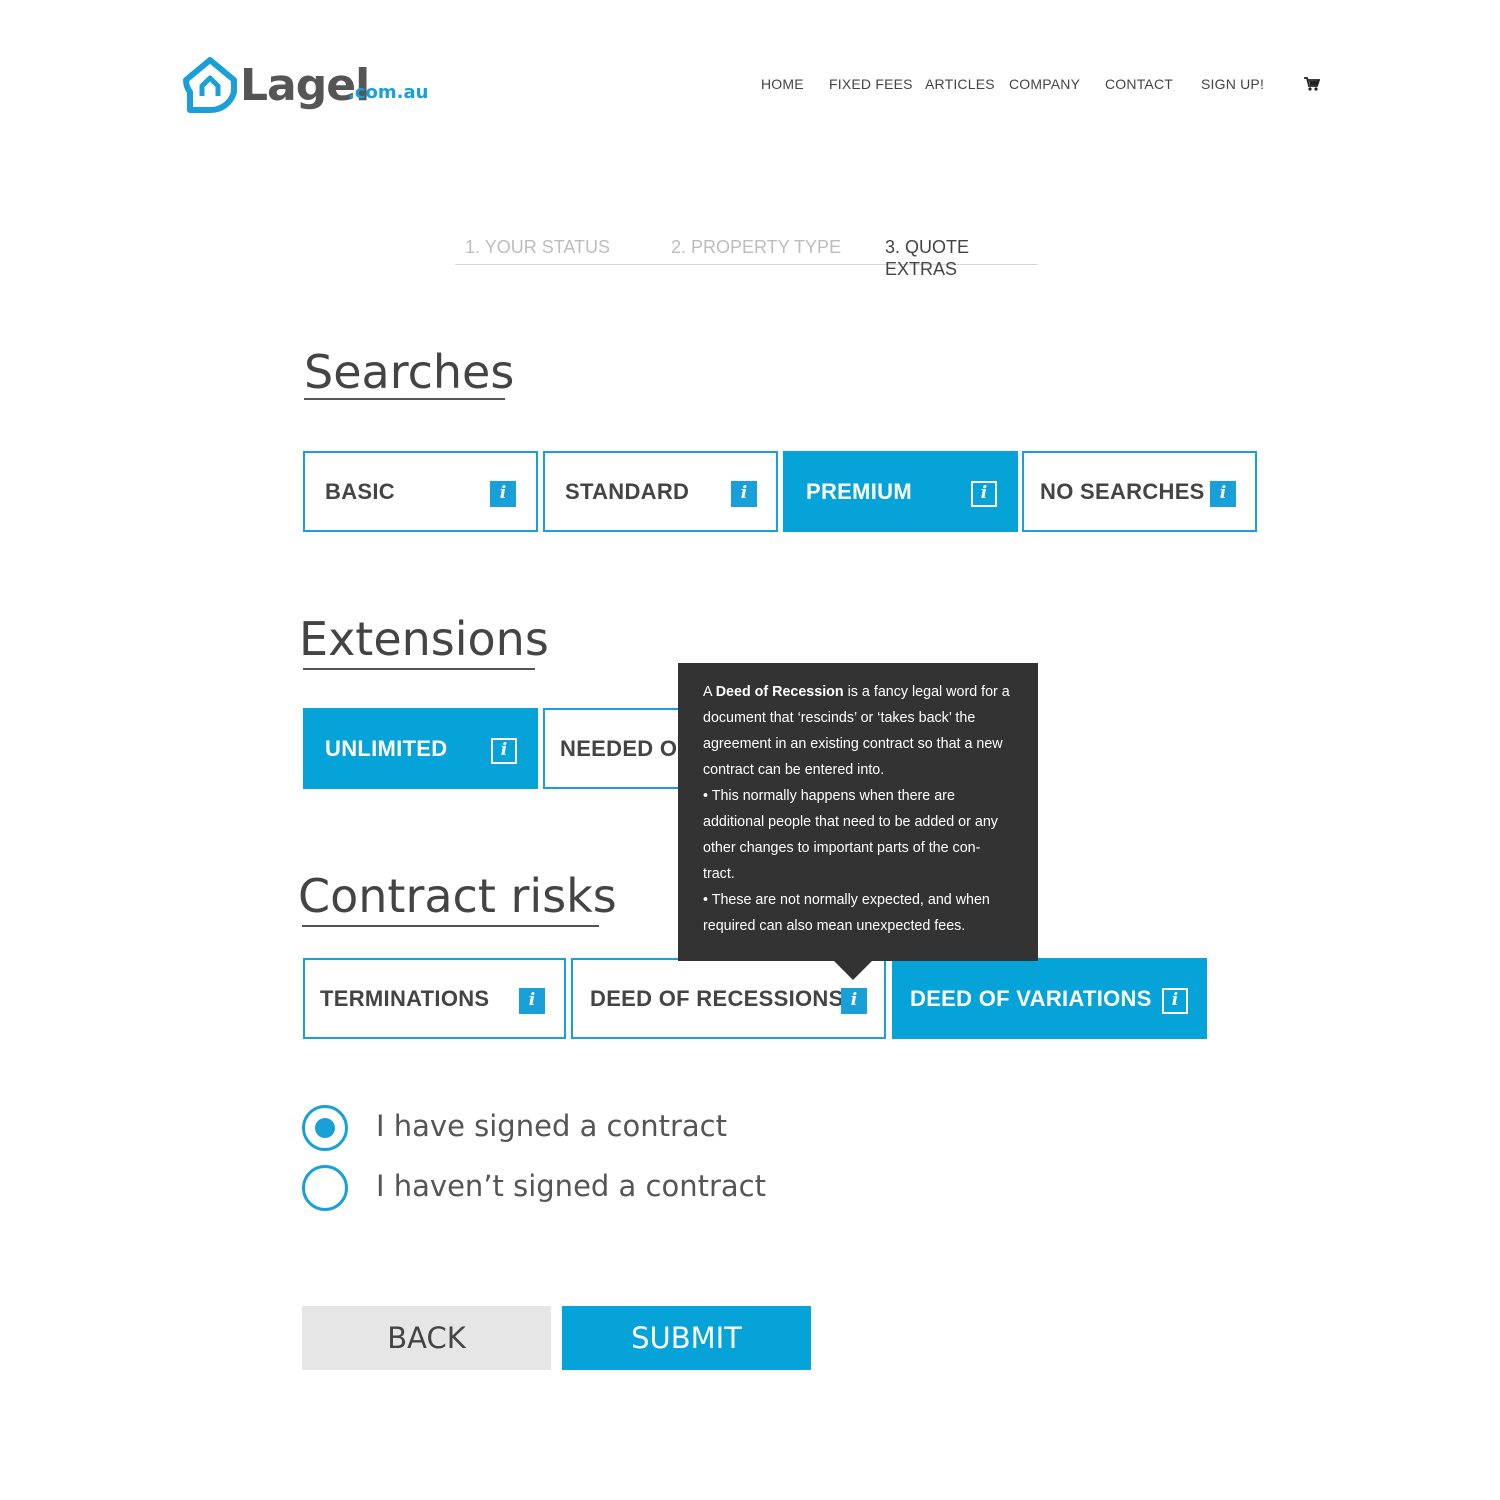 The height and width of the screenshot is (1500, 1500). What do you see at coordinates (853, 970) in the screenshot?
I see `tooltip-arrow` at bounding box center [853, 970].